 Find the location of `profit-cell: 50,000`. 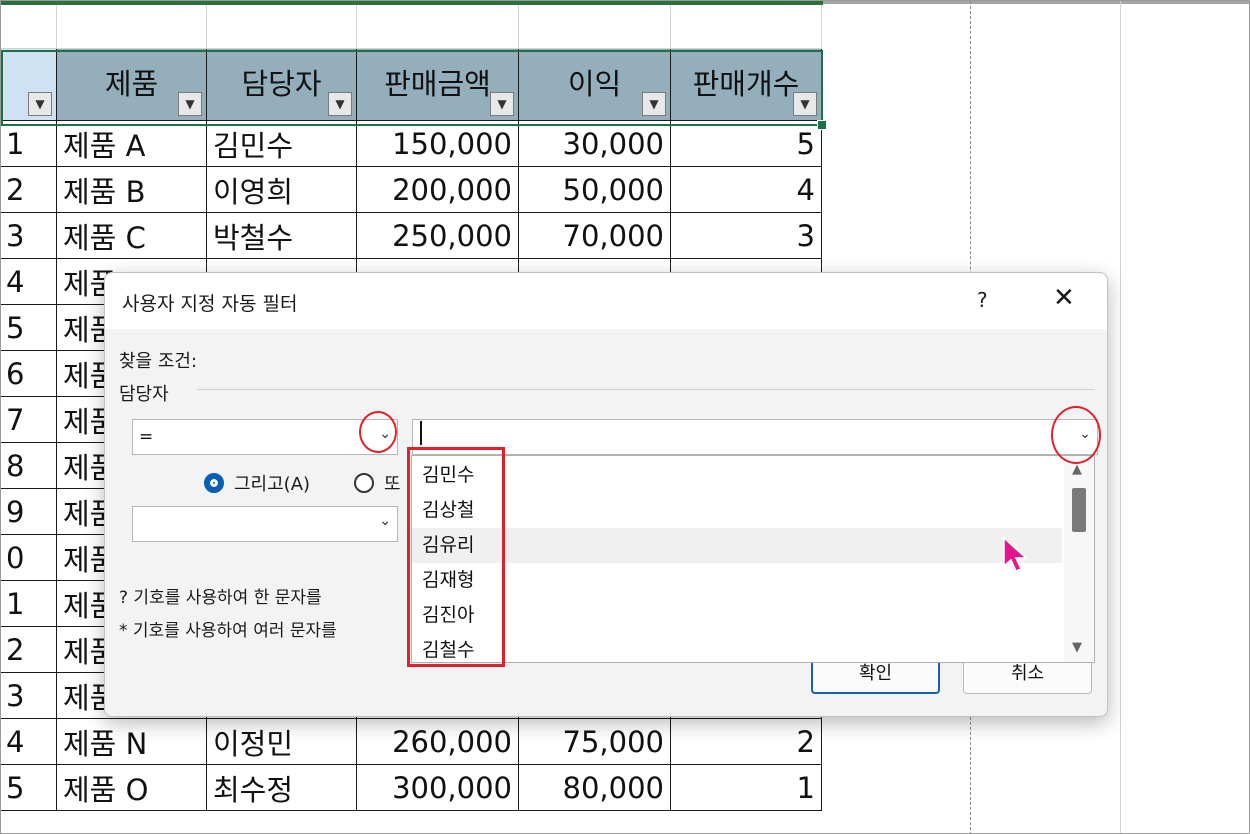

profit-cell: 50,000 is located at coordinates (594, 189).